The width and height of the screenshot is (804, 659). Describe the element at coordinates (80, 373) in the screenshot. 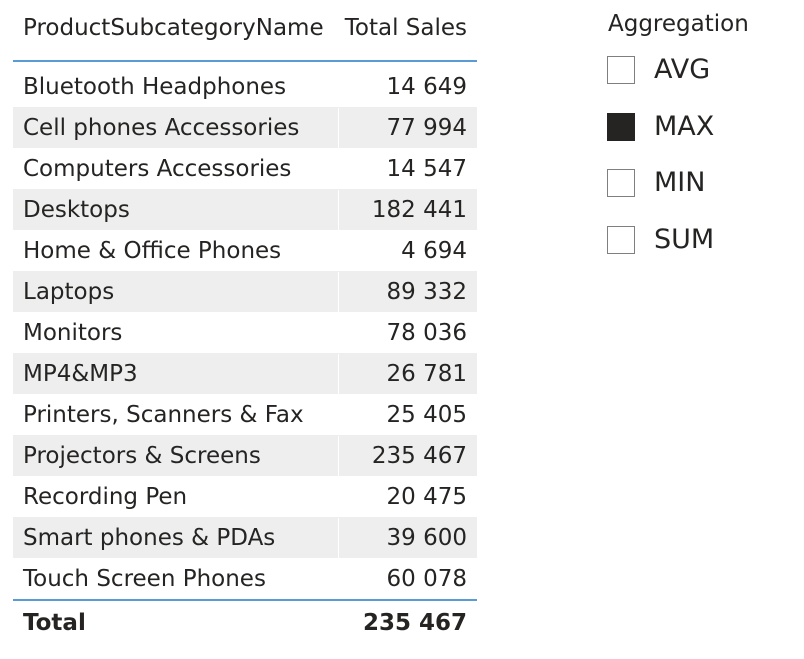

I see `row-subcategory-cell: MP4&MP3` at that location.